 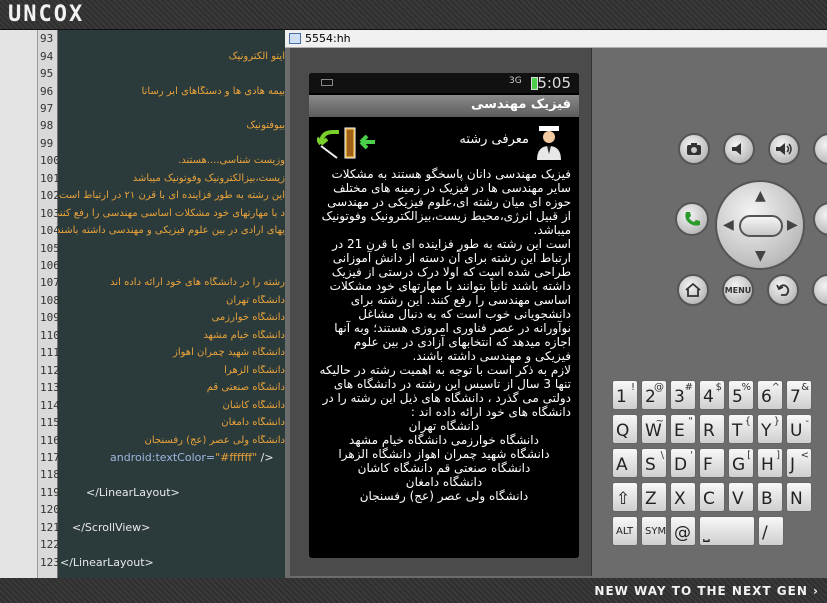 I want to click on keyboard-key: @, so click(x=683, y=531).